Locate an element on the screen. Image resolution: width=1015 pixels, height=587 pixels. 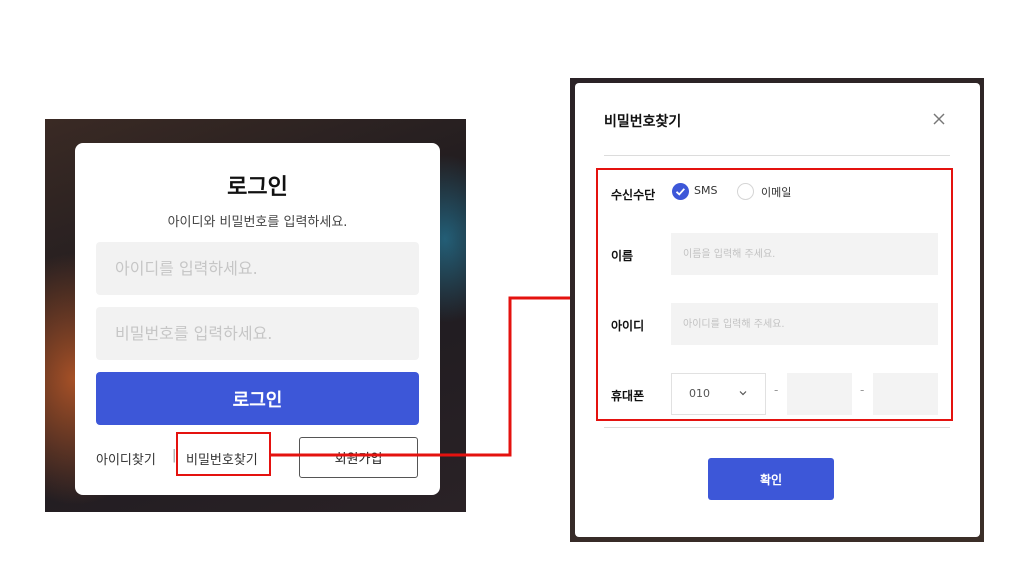
close-icon is located at coordinates (939, 119).